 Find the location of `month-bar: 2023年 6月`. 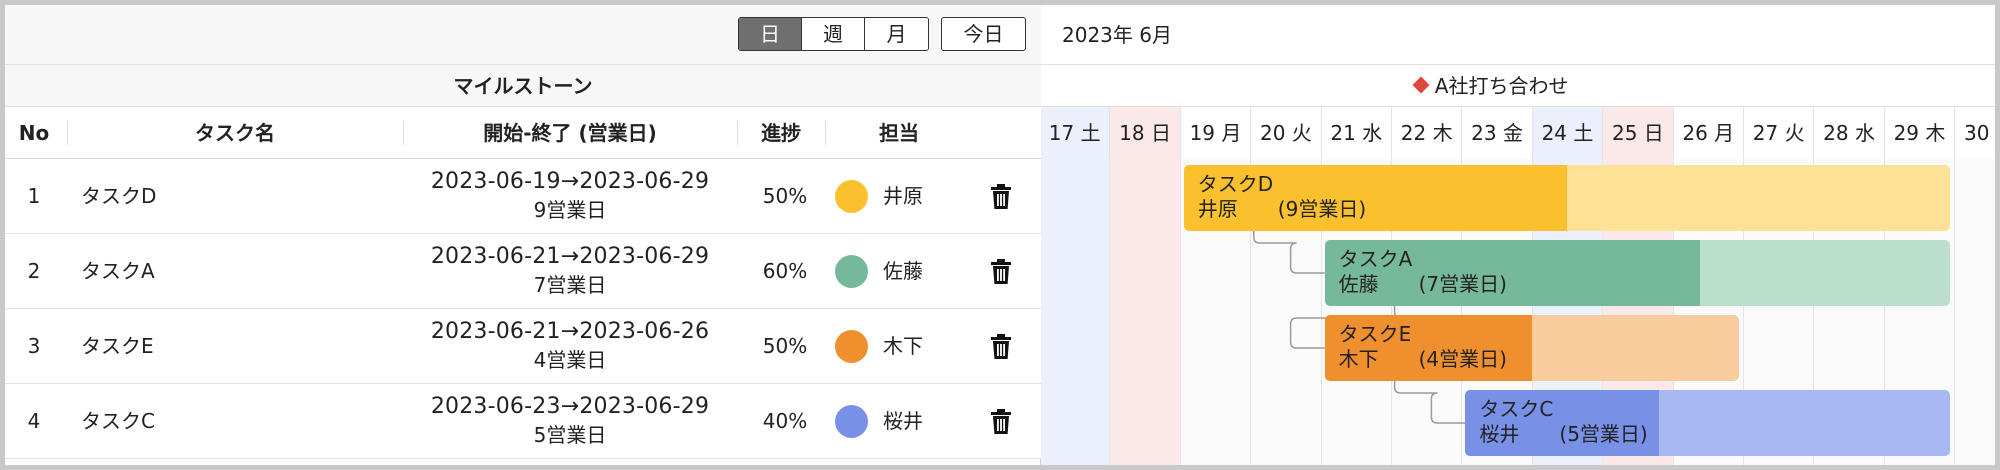

month-bar: 2023年 6月 is located at coordinates (1518, 35).